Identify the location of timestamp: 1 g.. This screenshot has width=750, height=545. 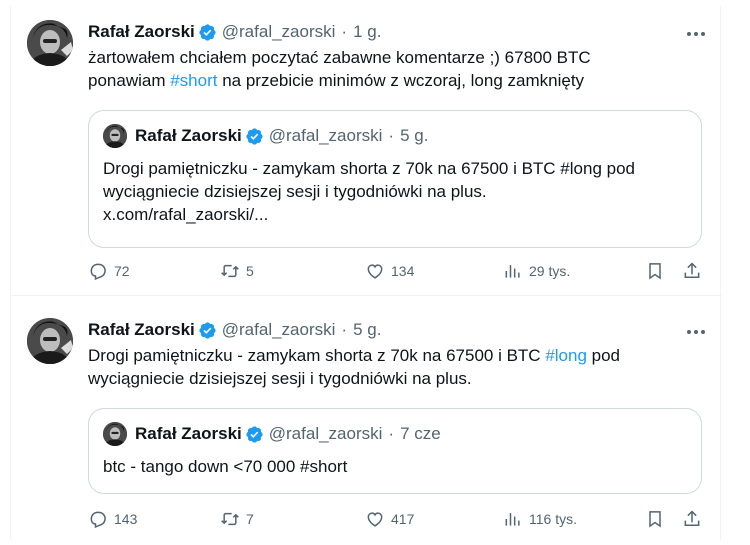
(367, 32).